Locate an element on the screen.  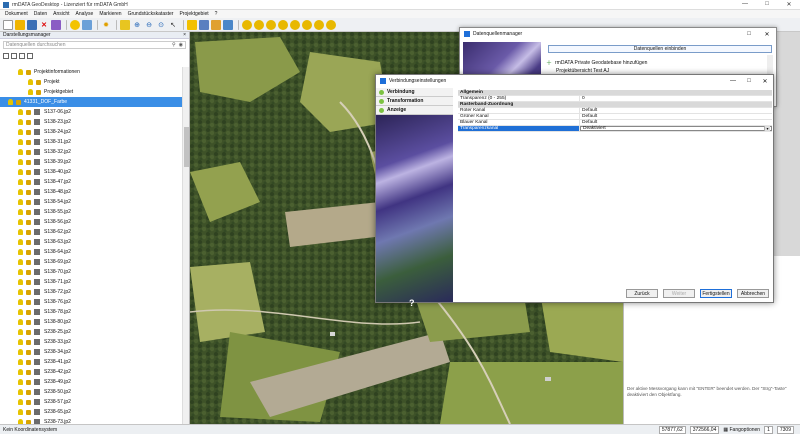
tree-item: S138-39.jp2 is located at coordinates (91, 162).